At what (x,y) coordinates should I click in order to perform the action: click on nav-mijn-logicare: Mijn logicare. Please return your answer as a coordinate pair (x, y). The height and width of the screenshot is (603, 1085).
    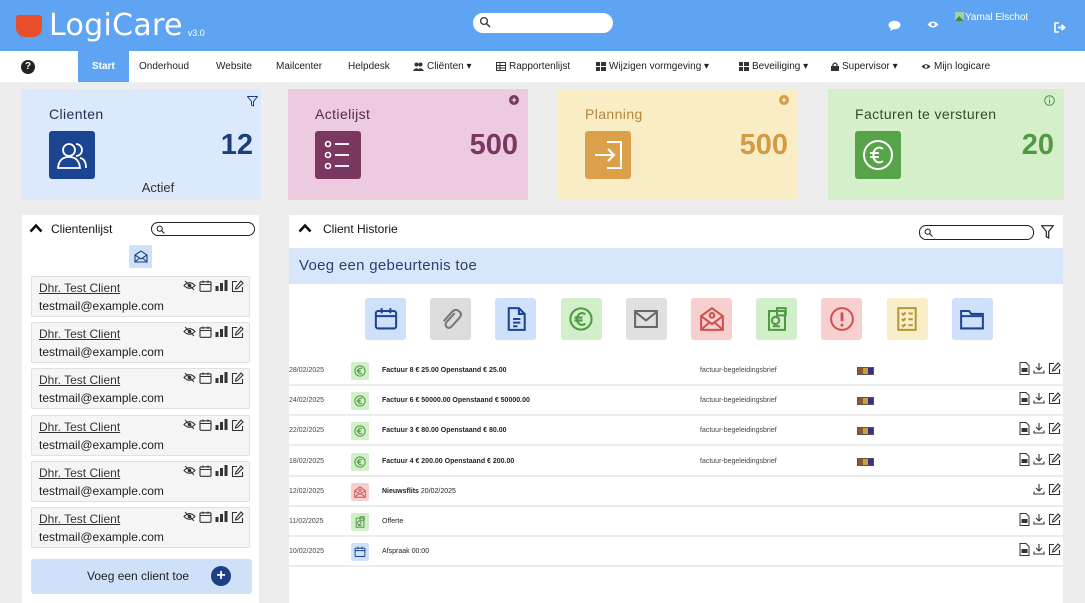
    Looking at the image, I should click on (955, 66).